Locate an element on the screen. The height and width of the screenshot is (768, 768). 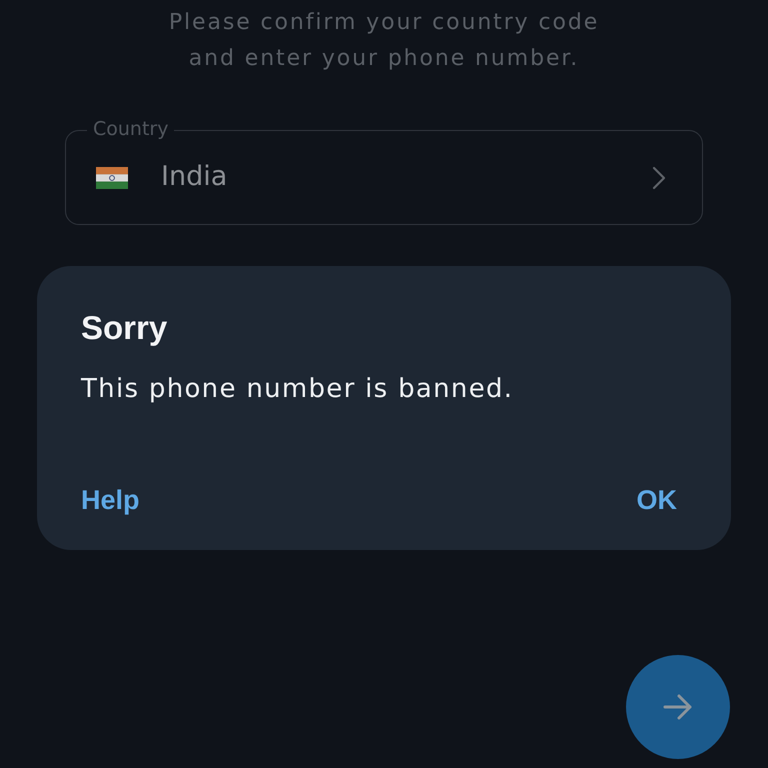
dialog-title: Sorry is located at coordinates (124, 328).